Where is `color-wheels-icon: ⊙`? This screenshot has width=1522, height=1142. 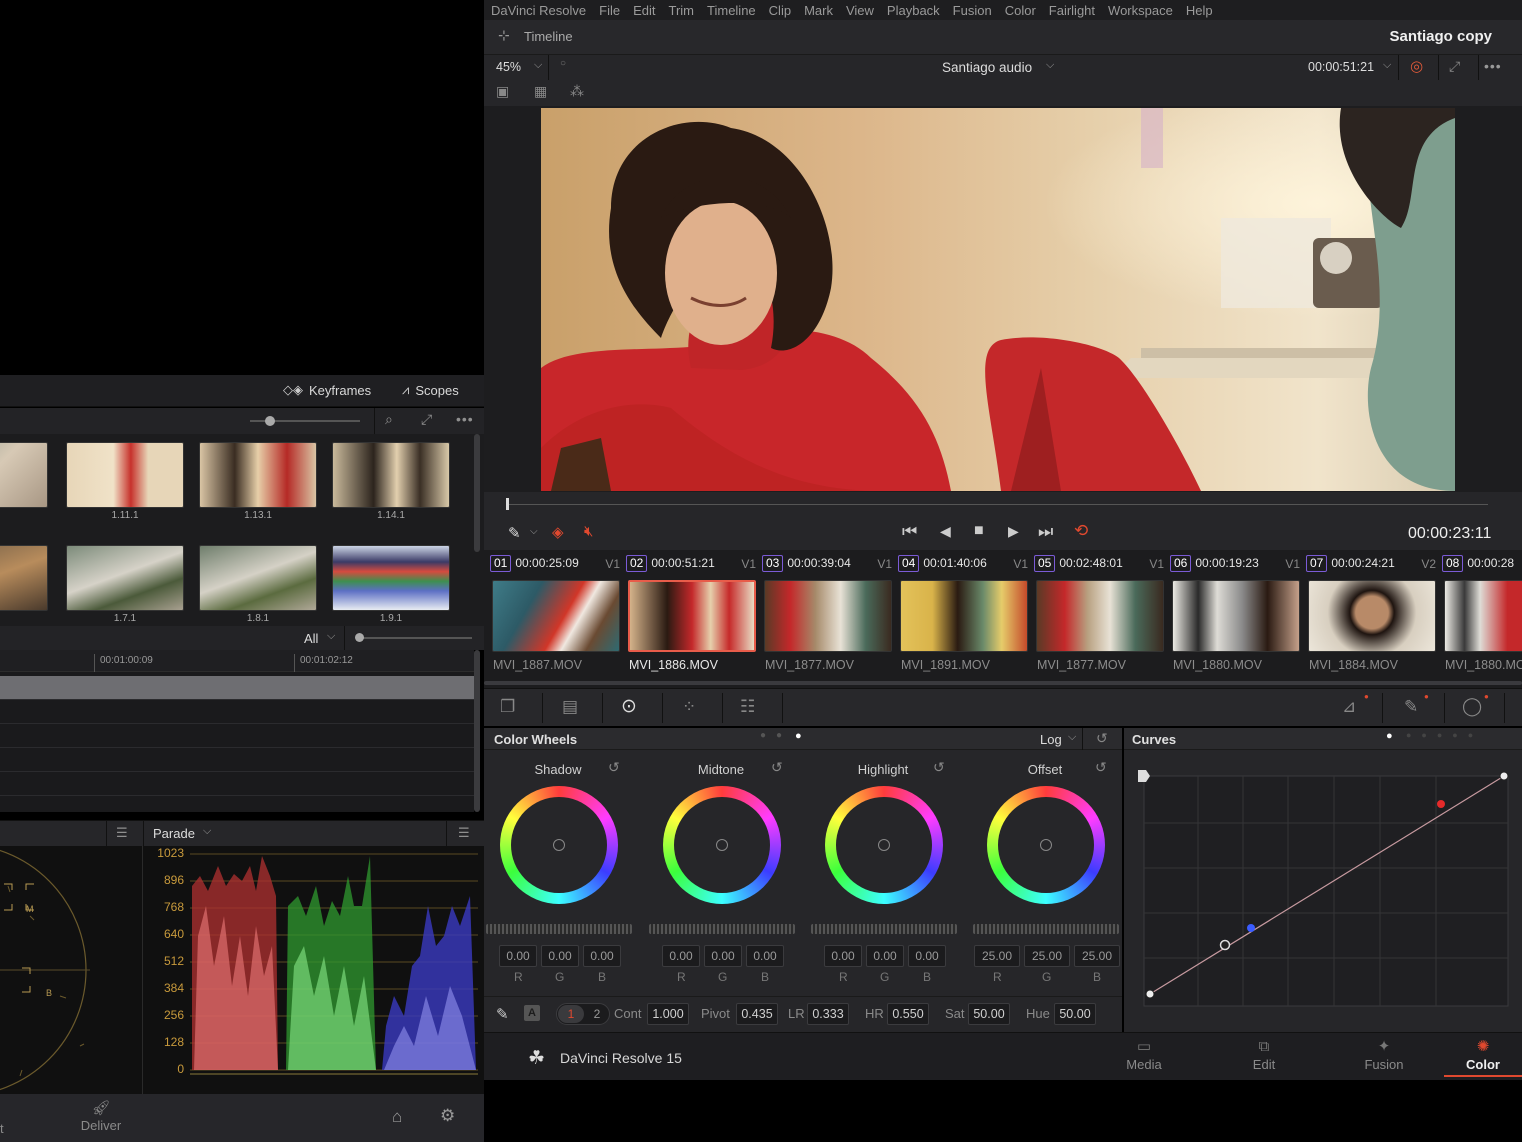 color-wheels-icon: ⊙ is located at coordinates (629, 706).